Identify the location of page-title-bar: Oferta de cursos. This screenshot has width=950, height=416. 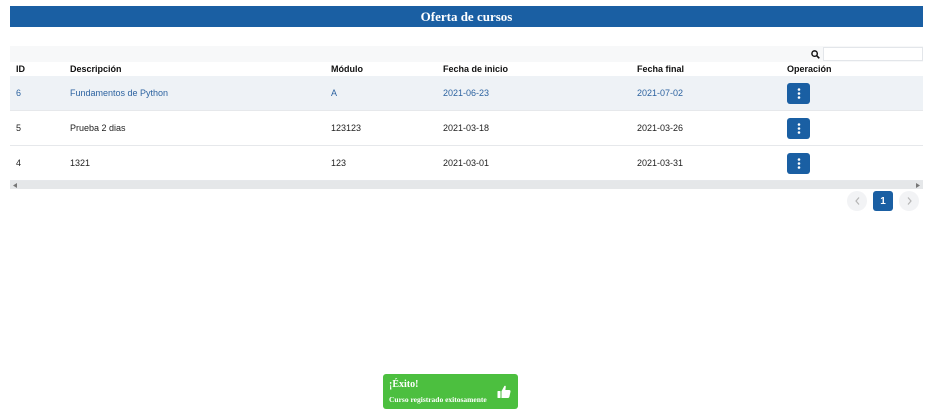
(466, 16).